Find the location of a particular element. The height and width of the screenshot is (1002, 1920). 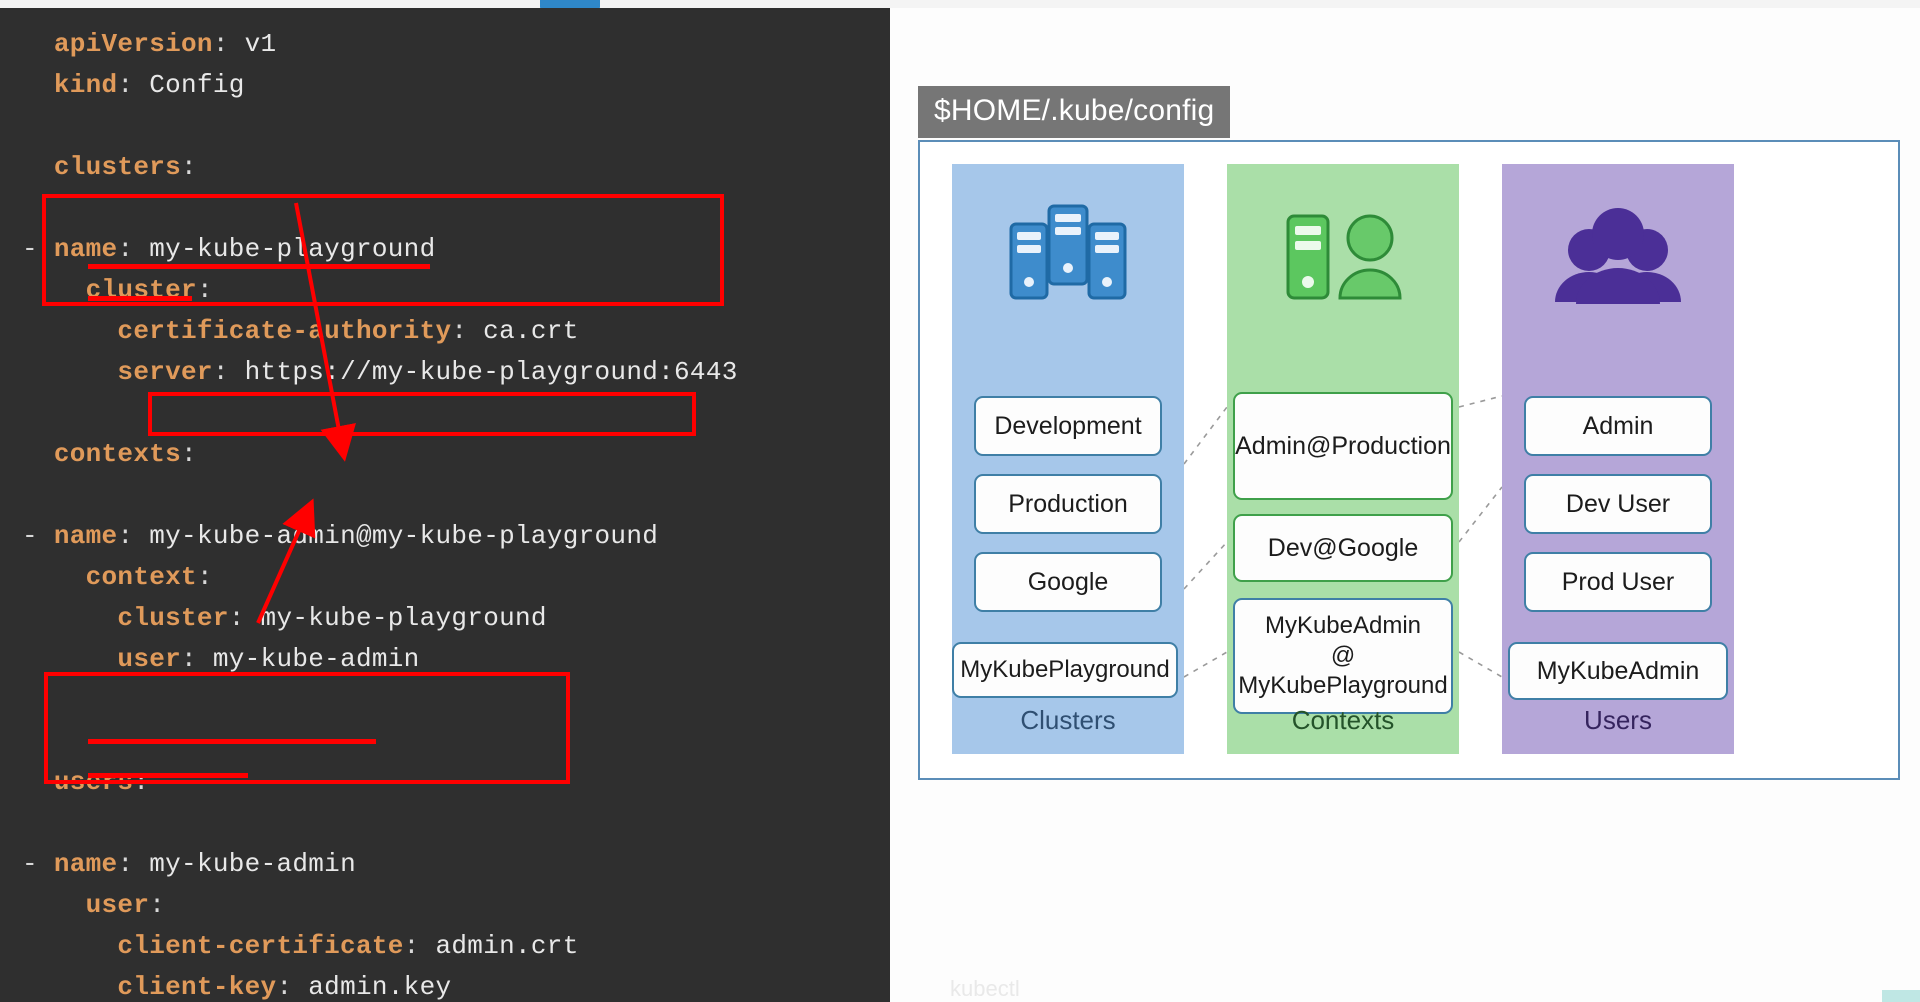

link-mykubeadmin-ctx-mykubeadmin is located at coordinates (1480, 664).